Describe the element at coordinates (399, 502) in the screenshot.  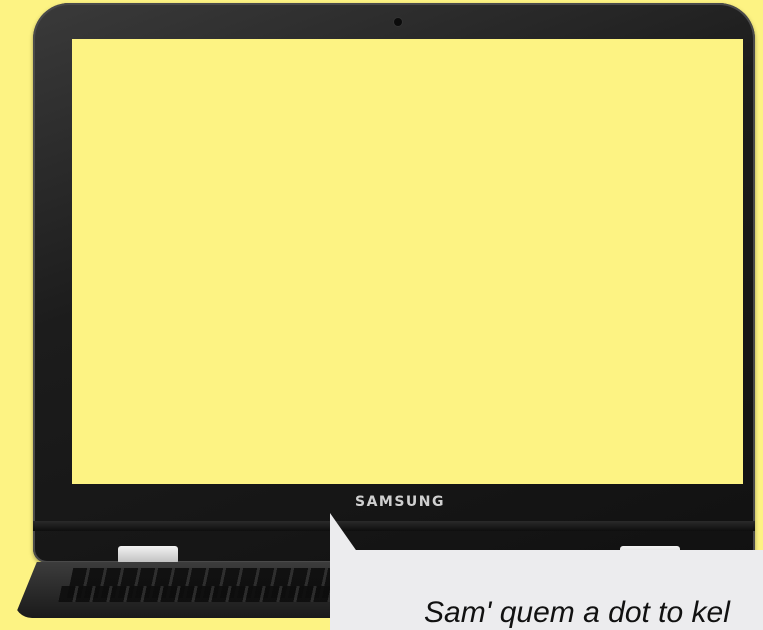
I see `brand-logo: SAMSUNG` at that location.